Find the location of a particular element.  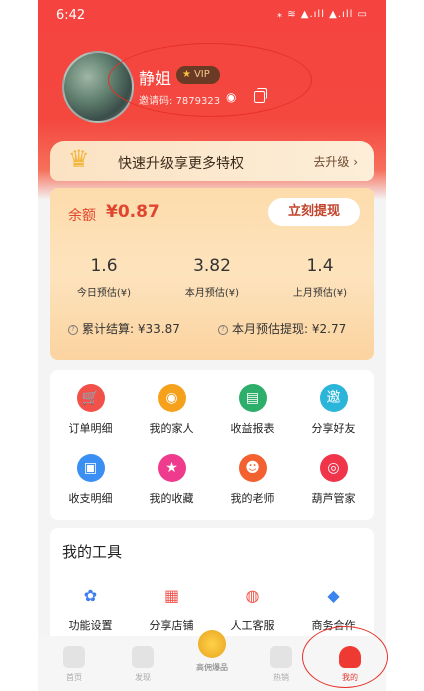

grid-item-label: 葫芦管家 is located at coordinates (333, 498).